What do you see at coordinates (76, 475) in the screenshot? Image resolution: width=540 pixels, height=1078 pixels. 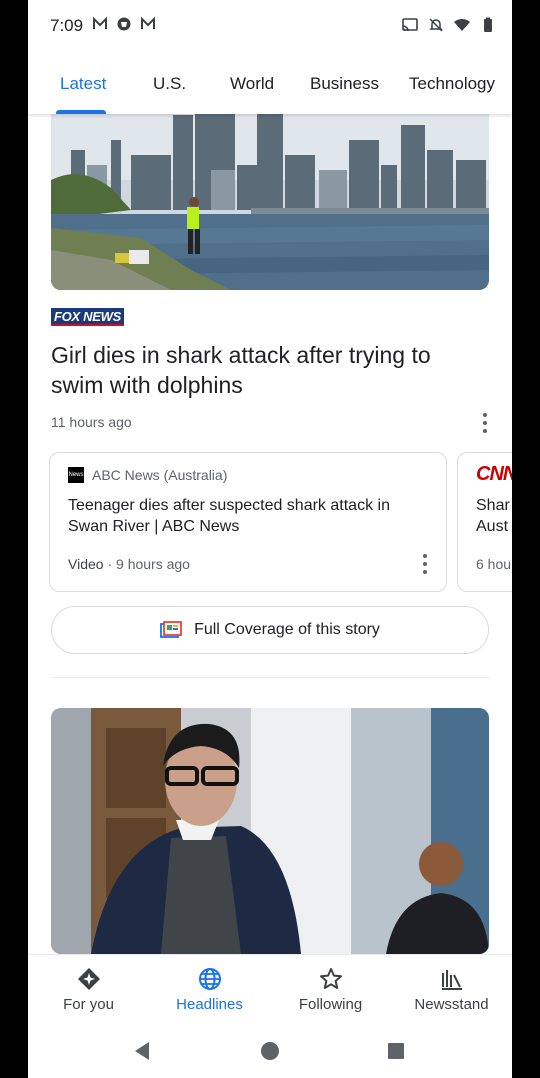 I see `abc-news-icon: News` at bounding box center [76, 475].